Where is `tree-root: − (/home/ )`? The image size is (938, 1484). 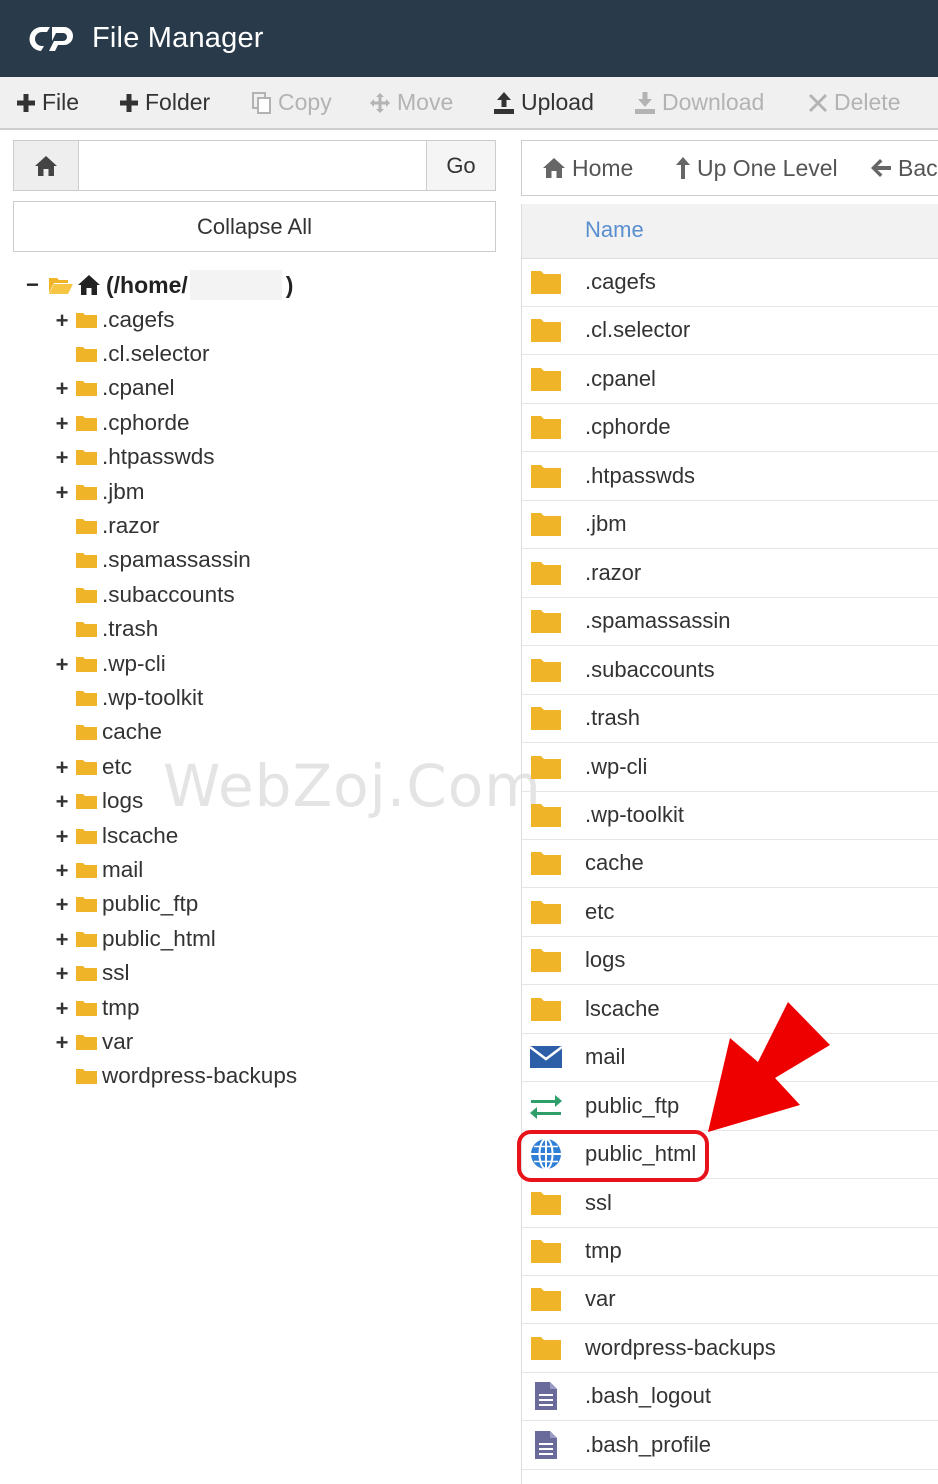
tree-root: − (/home/ ) is located at coordinates (159, 285).